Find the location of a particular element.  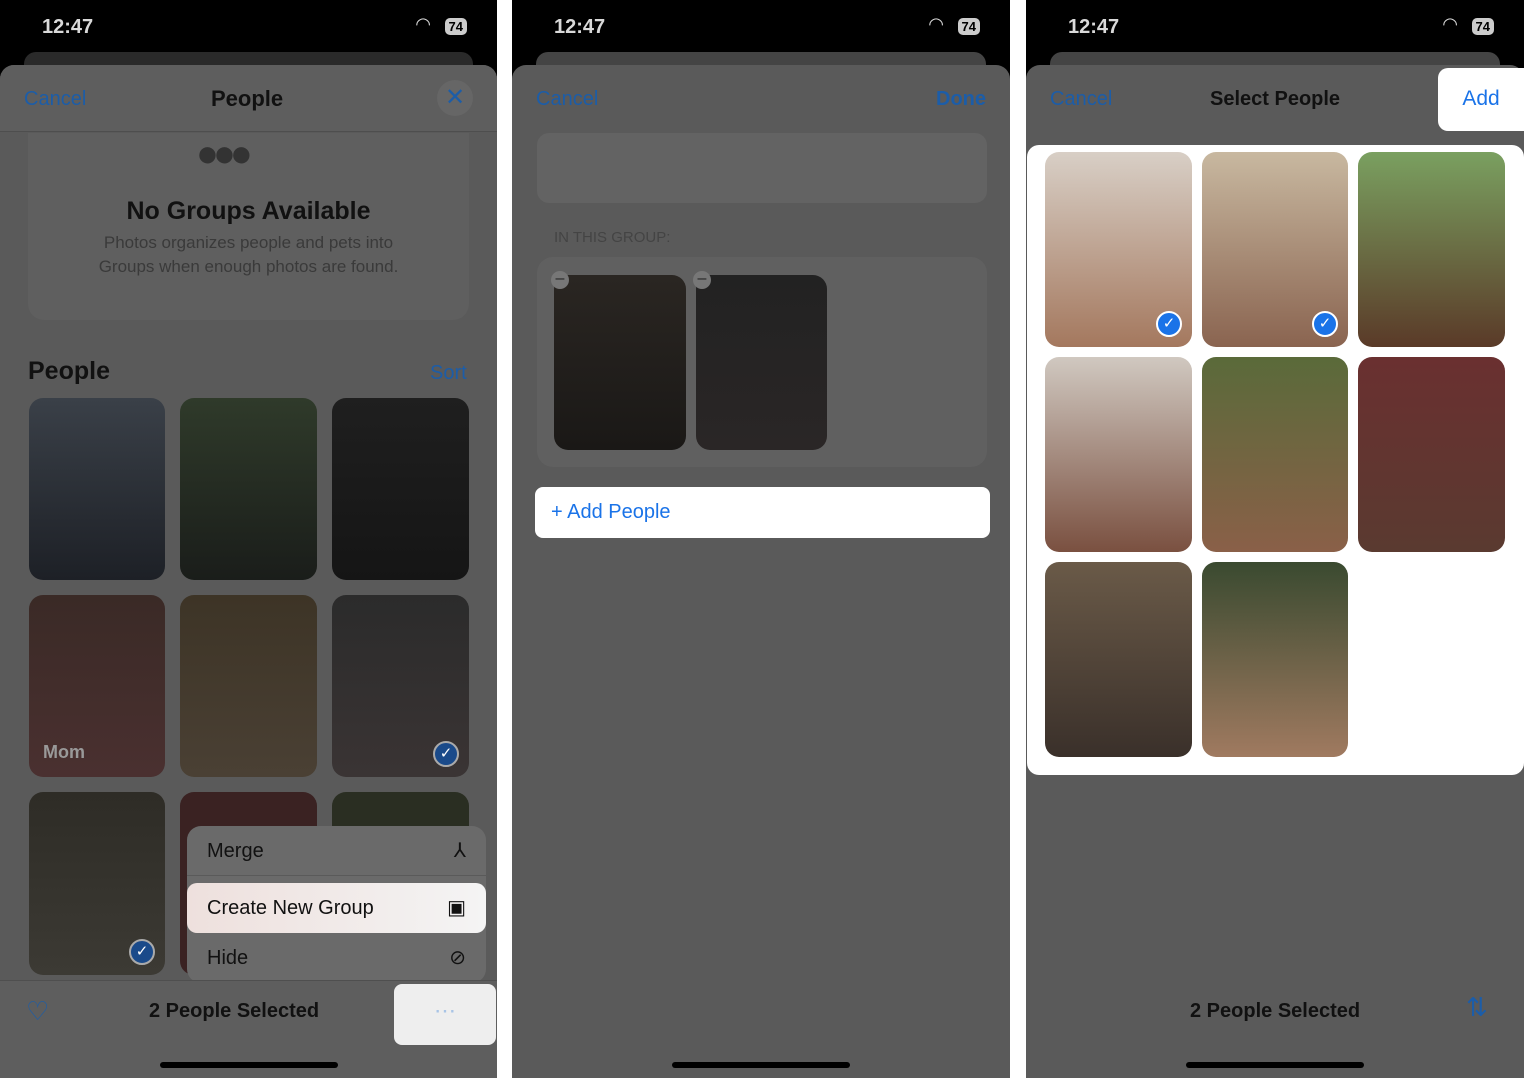

section-title: People is located at coordinates (69, 371).